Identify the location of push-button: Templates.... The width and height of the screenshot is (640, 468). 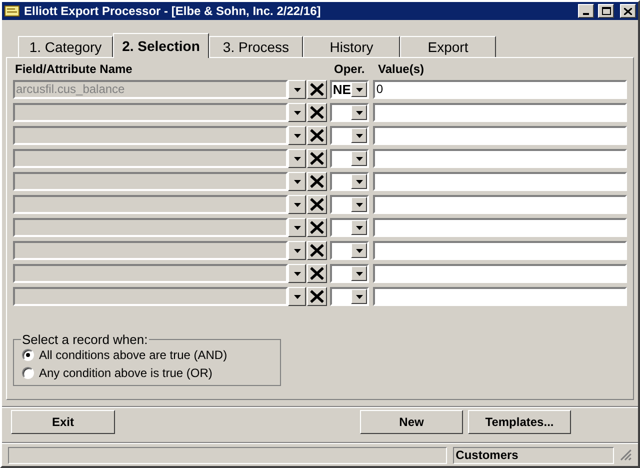
(519, 422).